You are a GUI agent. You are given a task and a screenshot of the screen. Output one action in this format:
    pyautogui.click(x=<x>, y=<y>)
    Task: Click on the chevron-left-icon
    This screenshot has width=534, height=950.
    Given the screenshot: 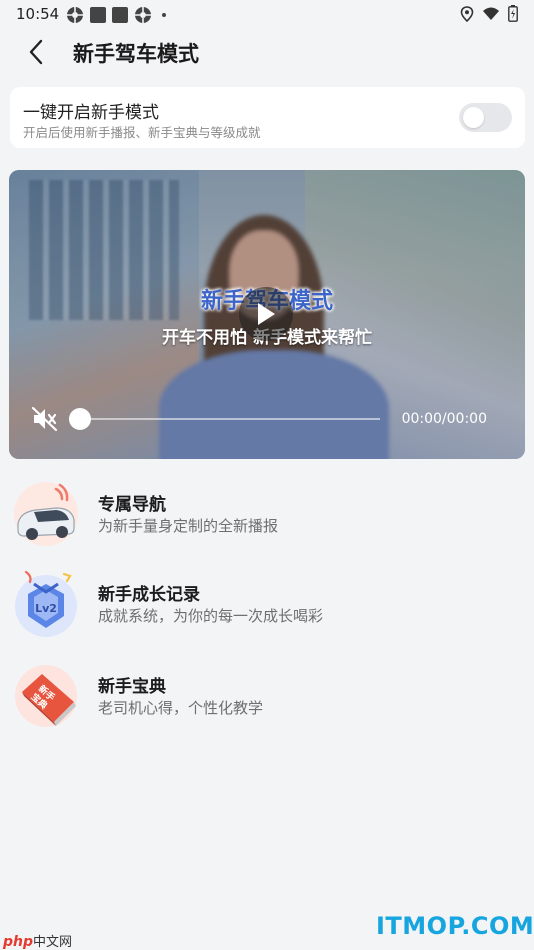 What is the action you would take?
    pyautogui.click(x=36, y=52)
    